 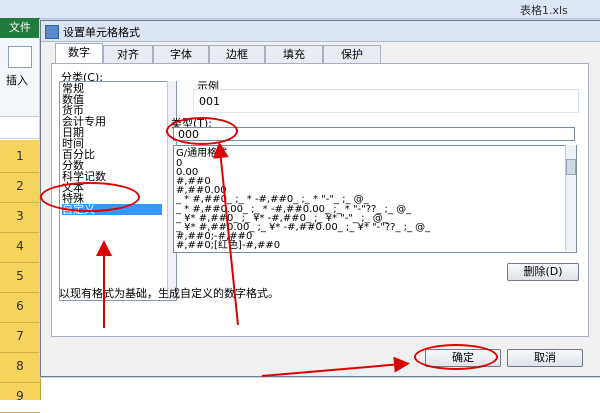 What do you see at coordinates (225, 234) in the screenshot?
I see `arrow-to-type` at bounding box center [225, 234].